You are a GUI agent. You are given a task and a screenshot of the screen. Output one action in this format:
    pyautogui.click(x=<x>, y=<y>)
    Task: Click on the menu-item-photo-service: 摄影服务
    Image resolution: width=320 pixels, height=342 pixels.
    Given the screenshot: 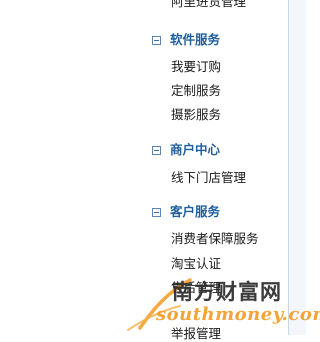 What is the action you would take?
    pyautogui.click(x=196, y=115)
    